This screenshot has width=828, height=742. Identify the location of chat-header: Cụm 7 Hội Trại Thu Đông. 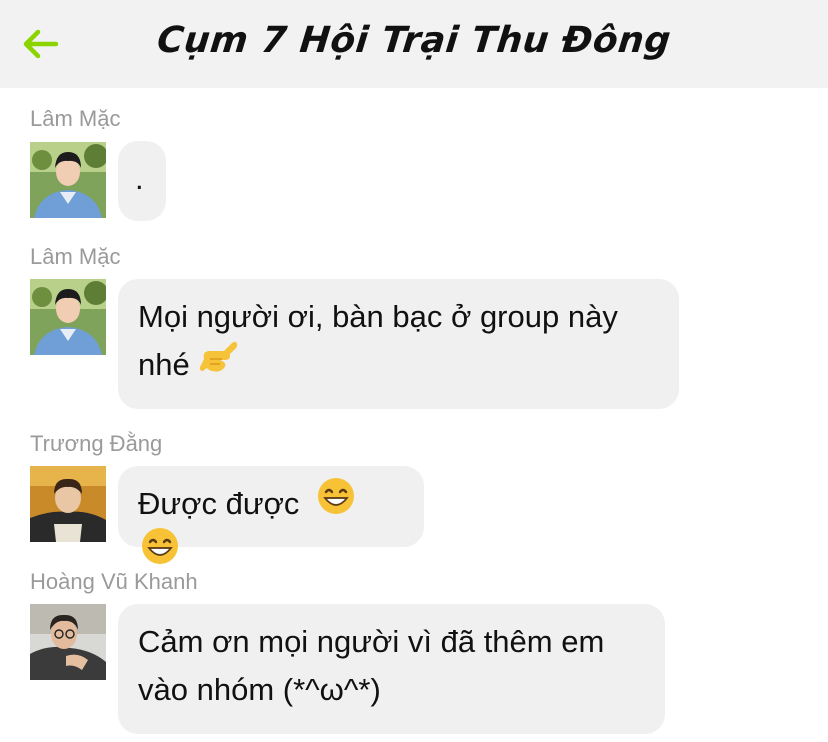
(414, 44).